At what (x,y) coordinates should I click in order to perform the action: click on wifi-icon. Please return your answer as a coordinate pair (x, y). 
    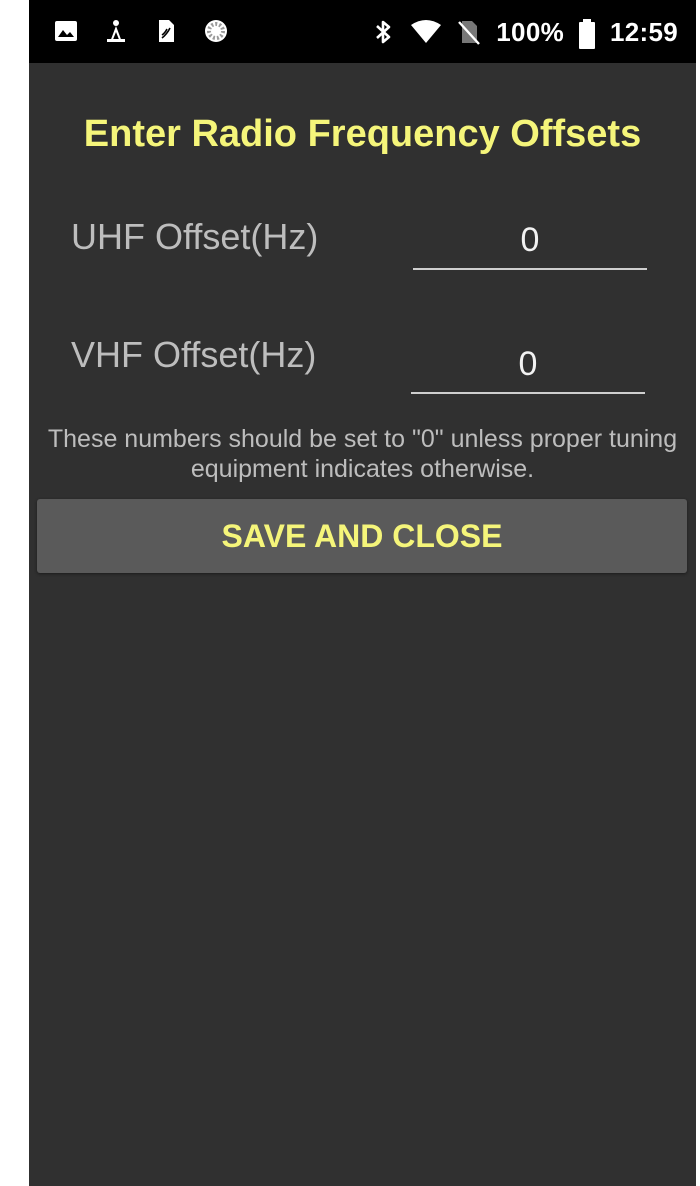
    Looking at the image, I should click on (426, 32).